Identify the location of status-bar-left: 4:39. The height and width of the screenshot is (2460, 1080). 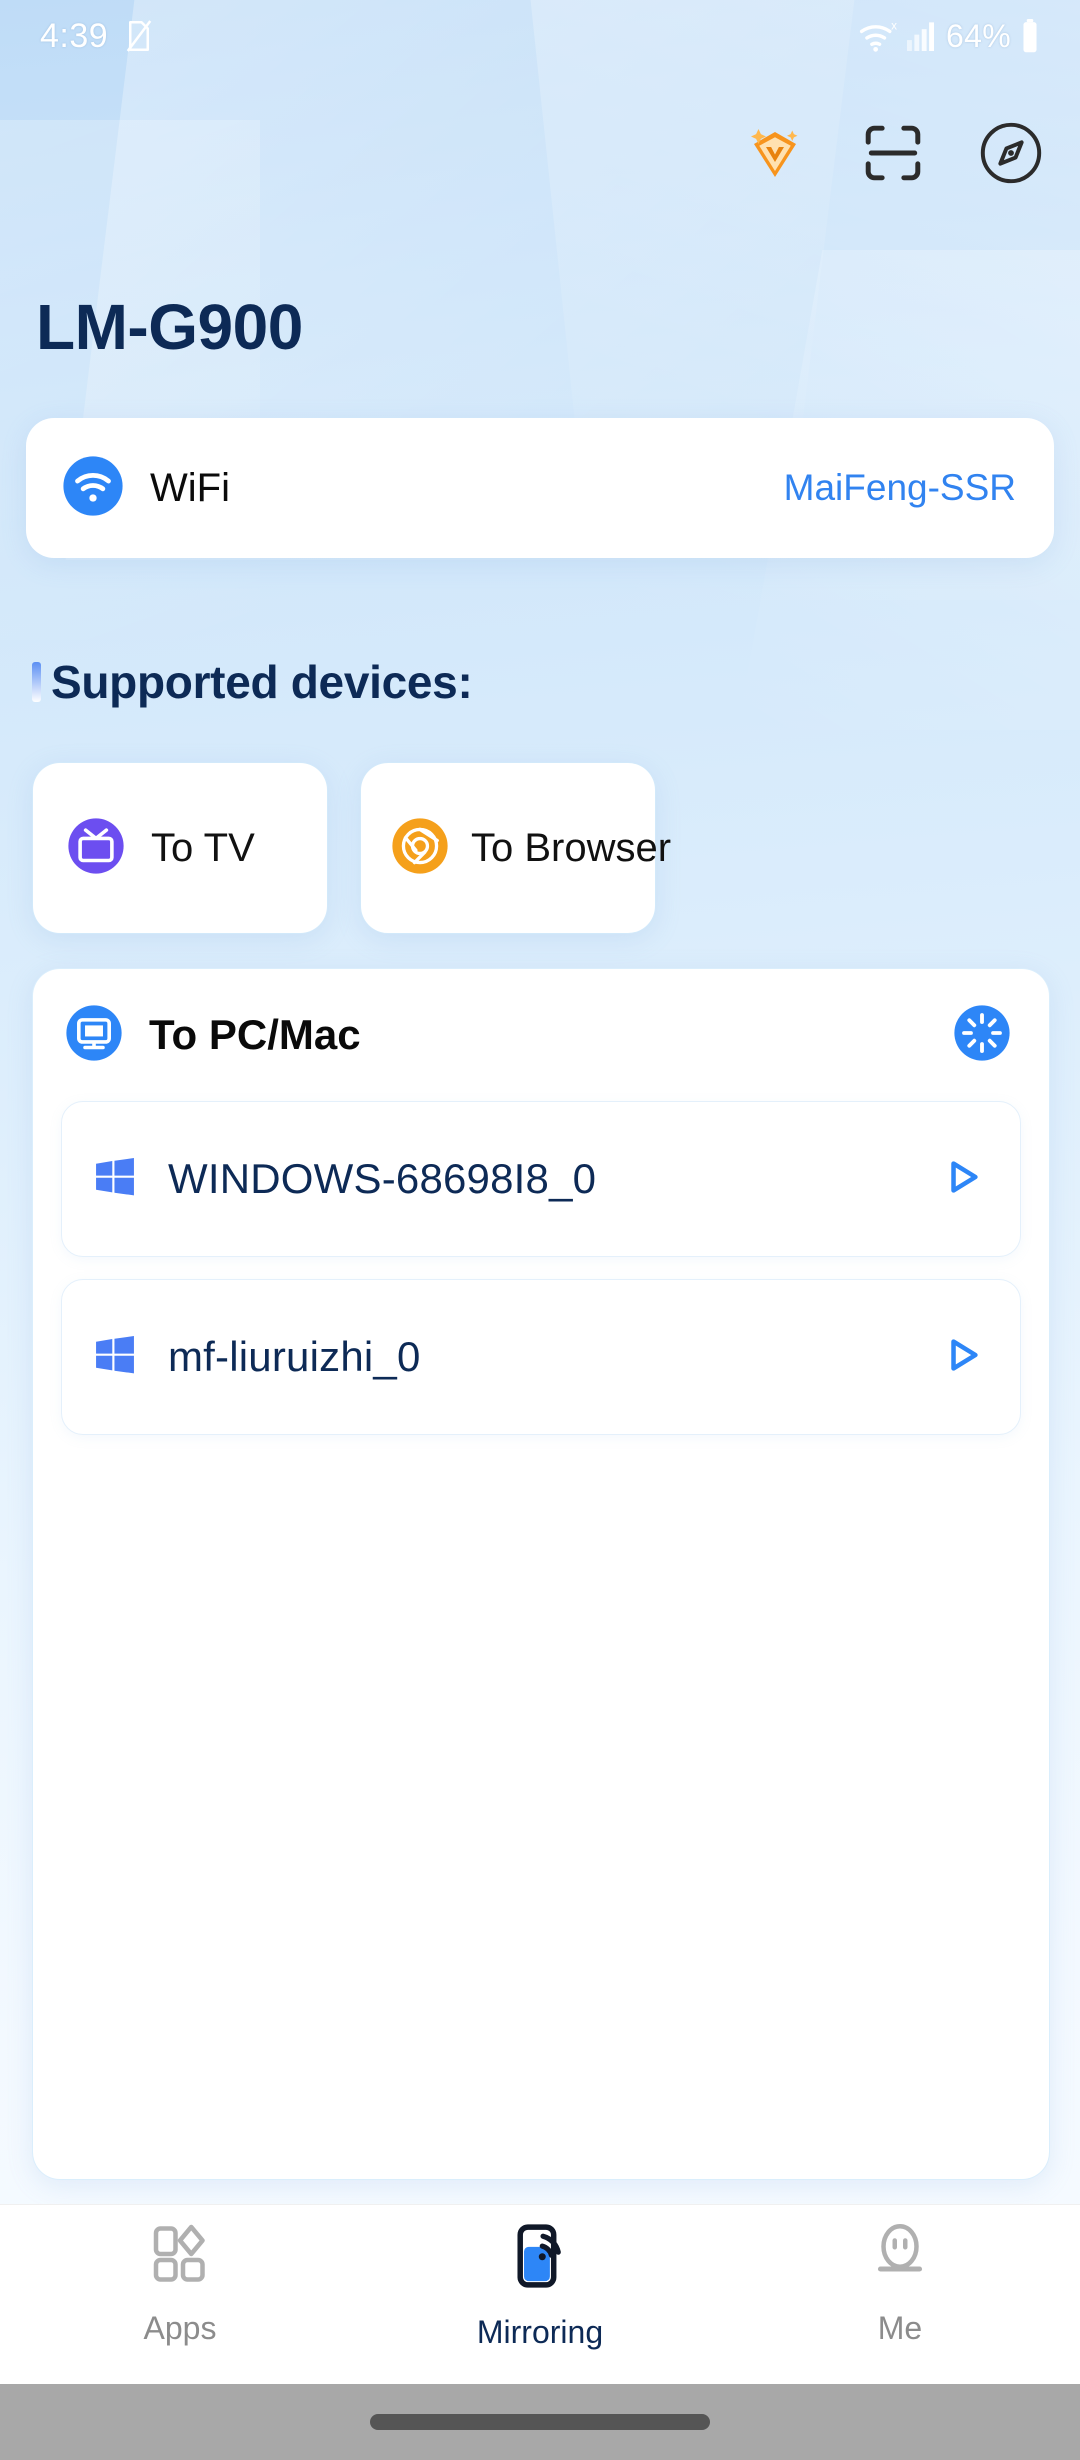
(97, 36).